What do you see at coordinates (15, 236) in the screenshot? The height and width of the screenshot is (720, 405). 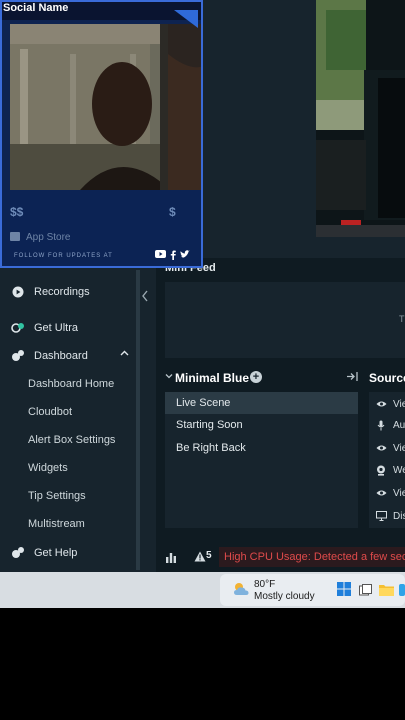 I see `store-icon` at bounding box center [15, 236].